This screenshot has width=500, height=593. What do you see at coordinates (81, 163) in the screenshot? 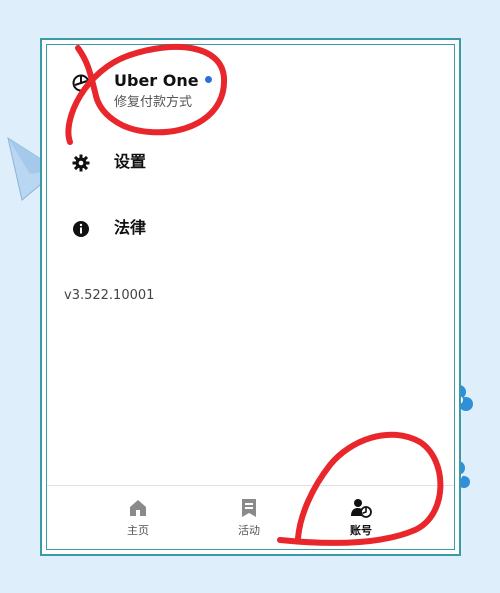
I see `gear-icon` at bounding box center [81, 163].